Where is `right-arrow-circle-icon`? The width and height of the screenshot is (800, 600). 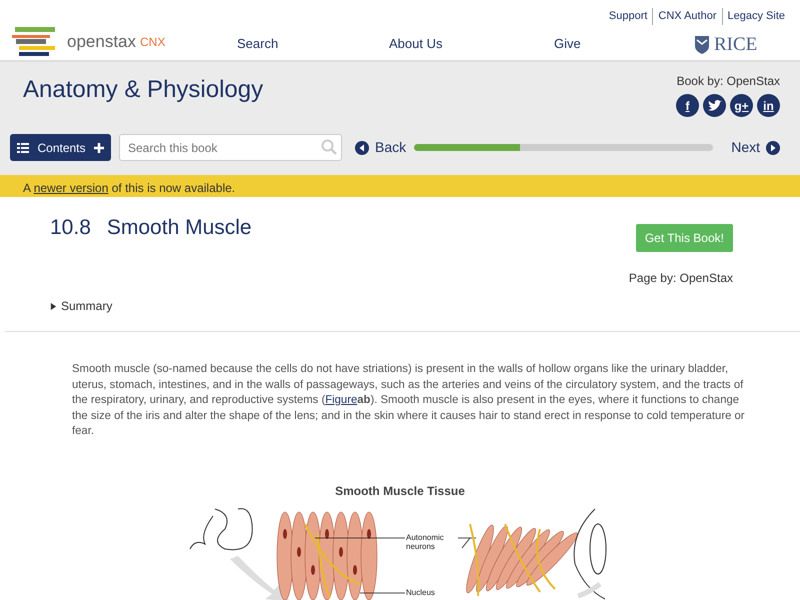 right-arrow-circle-icon is located at coordinates (773, 147).